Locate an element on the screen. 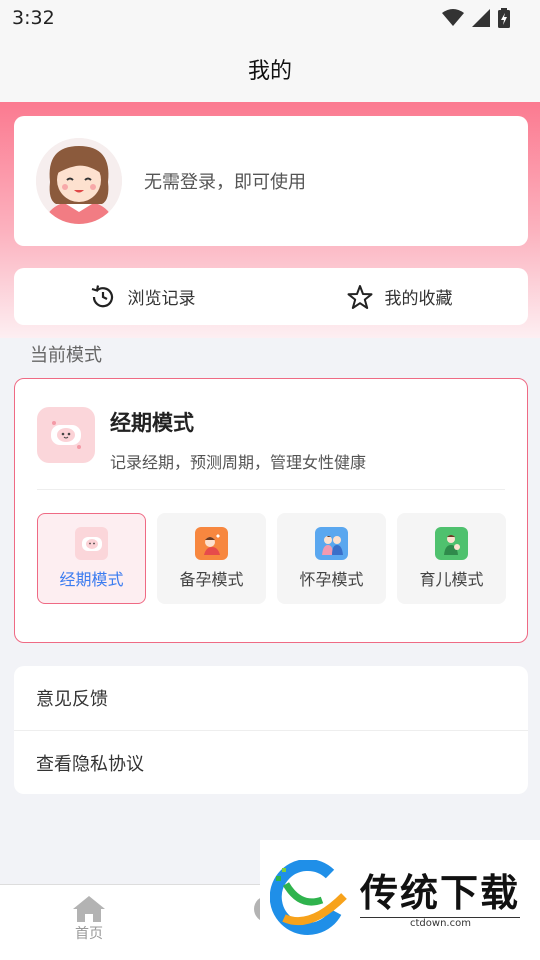 The width and height of the screenshot is (540, 960). settings-menu: 意见反馈 查看隐私协议 is located at coordinates (271, 730).